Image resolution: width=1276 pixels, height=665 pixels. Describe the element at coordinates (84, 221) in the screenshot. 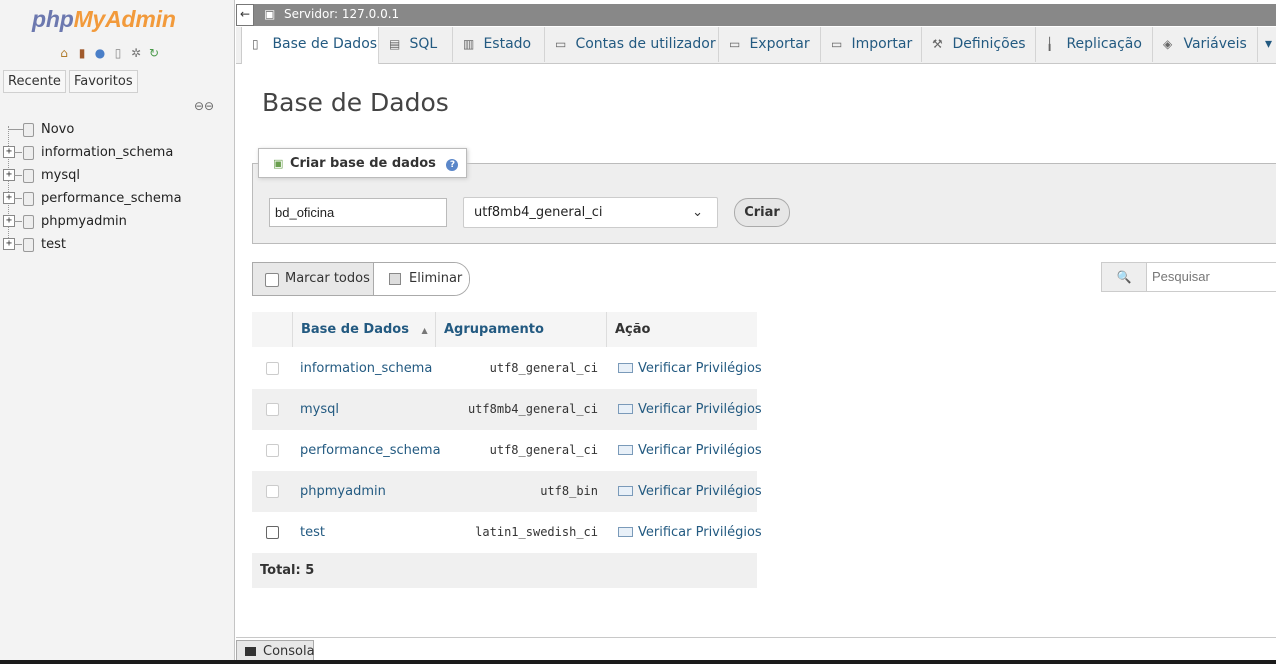

I see `tree-item-label: phpmyadmin` at that location.